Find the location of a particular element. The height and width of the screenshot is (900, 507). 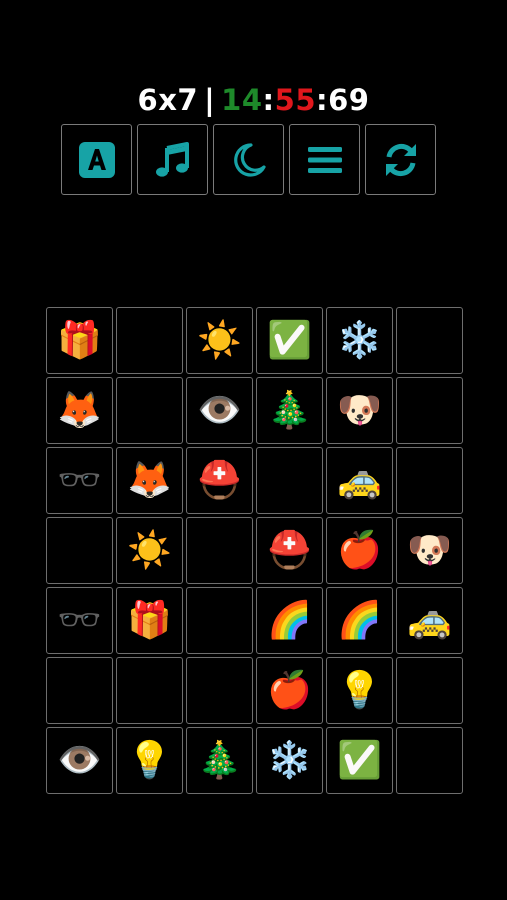

toolbar is located at coordinates (248, 159).